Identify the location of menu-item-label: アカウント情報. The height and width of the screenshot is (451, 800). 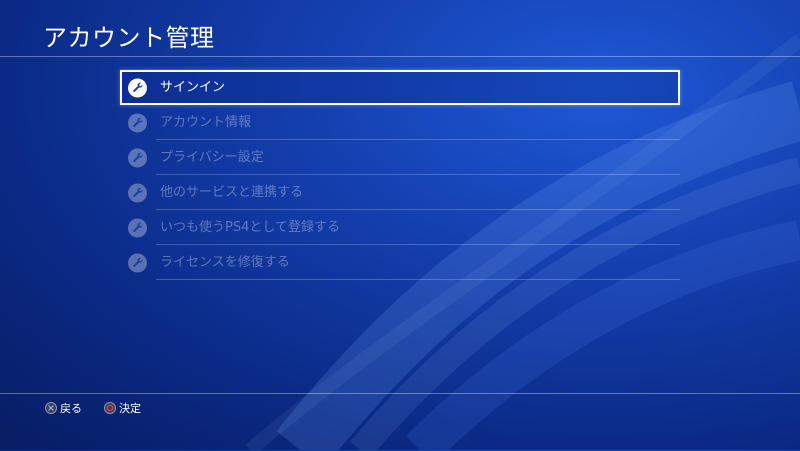
(206, 122).